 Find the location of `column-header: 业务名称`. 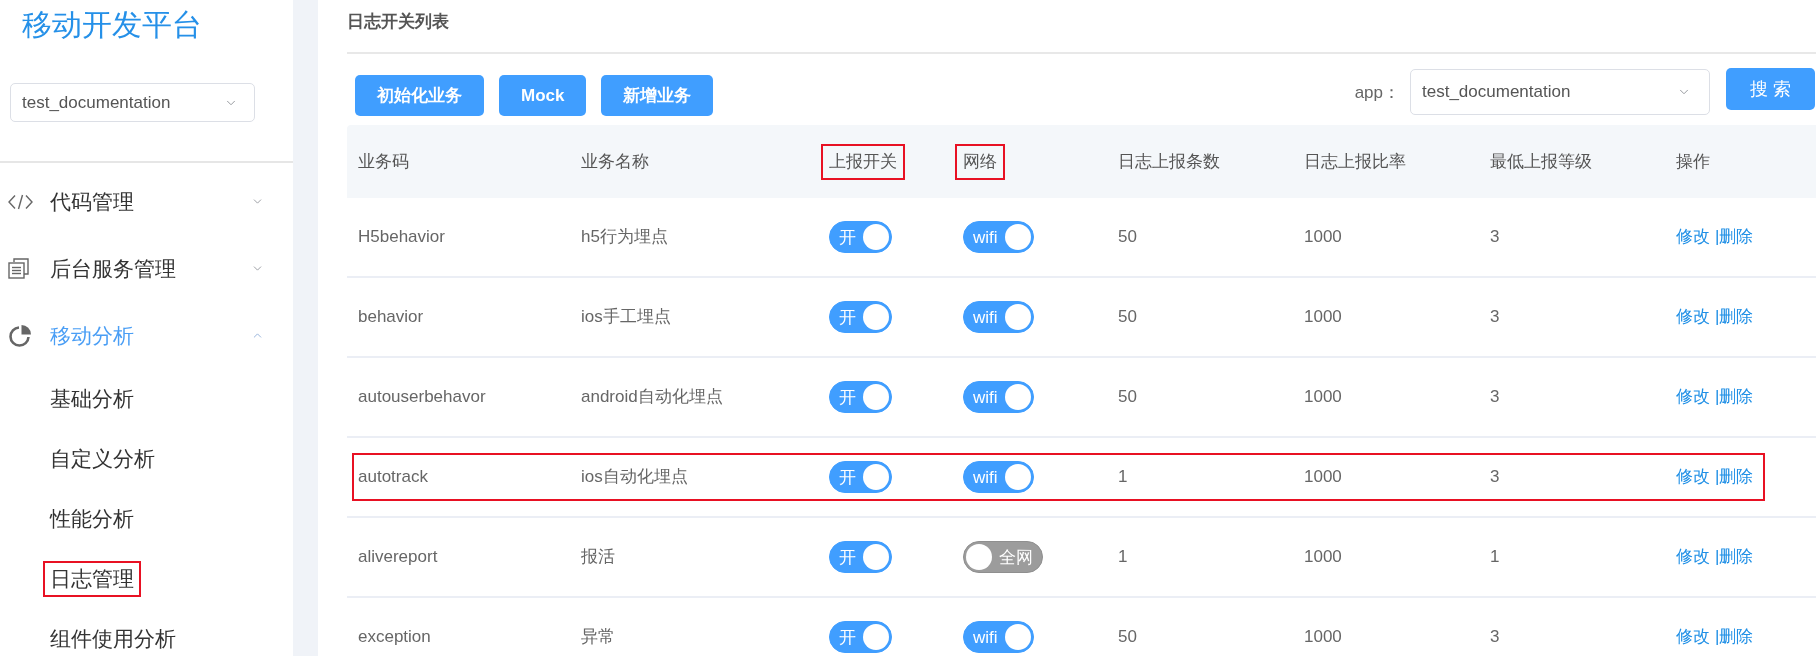

column-header: 业务名称 is located at coordinates (615, 161).